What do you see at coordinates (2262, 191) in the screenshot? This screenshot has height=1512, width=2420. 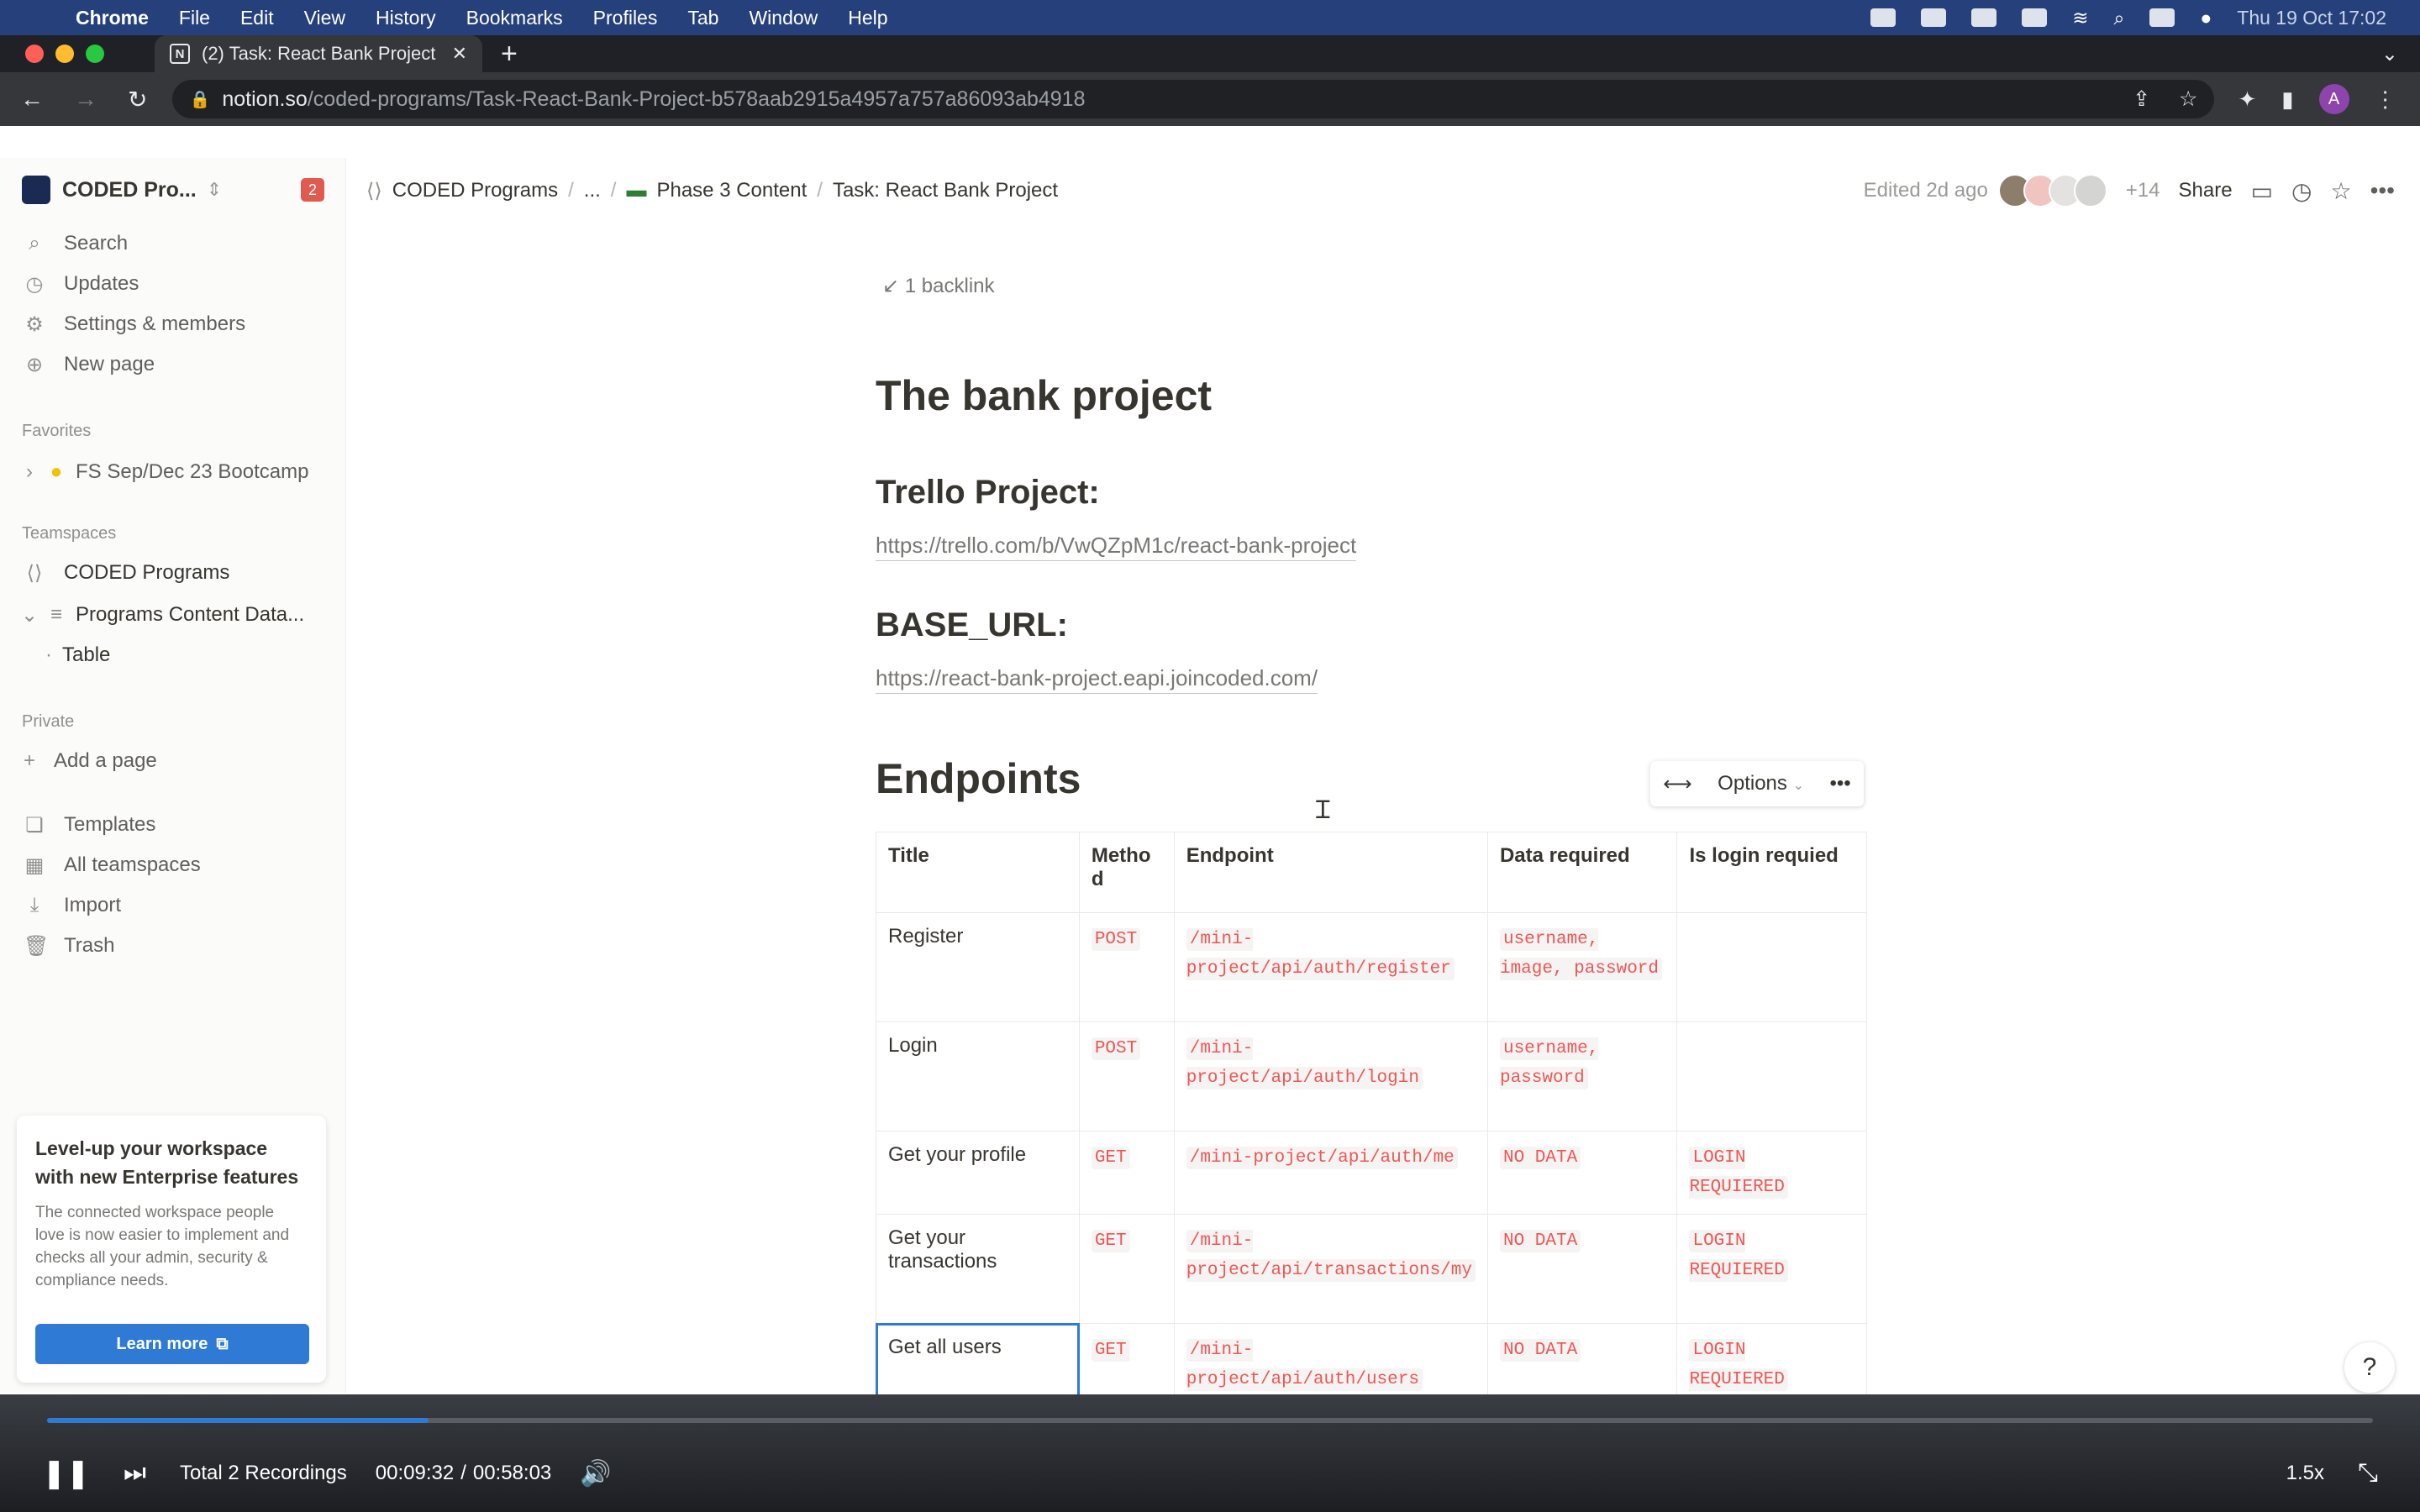 I see `comment-icon: ▭` at bounding box center [2262, 191].